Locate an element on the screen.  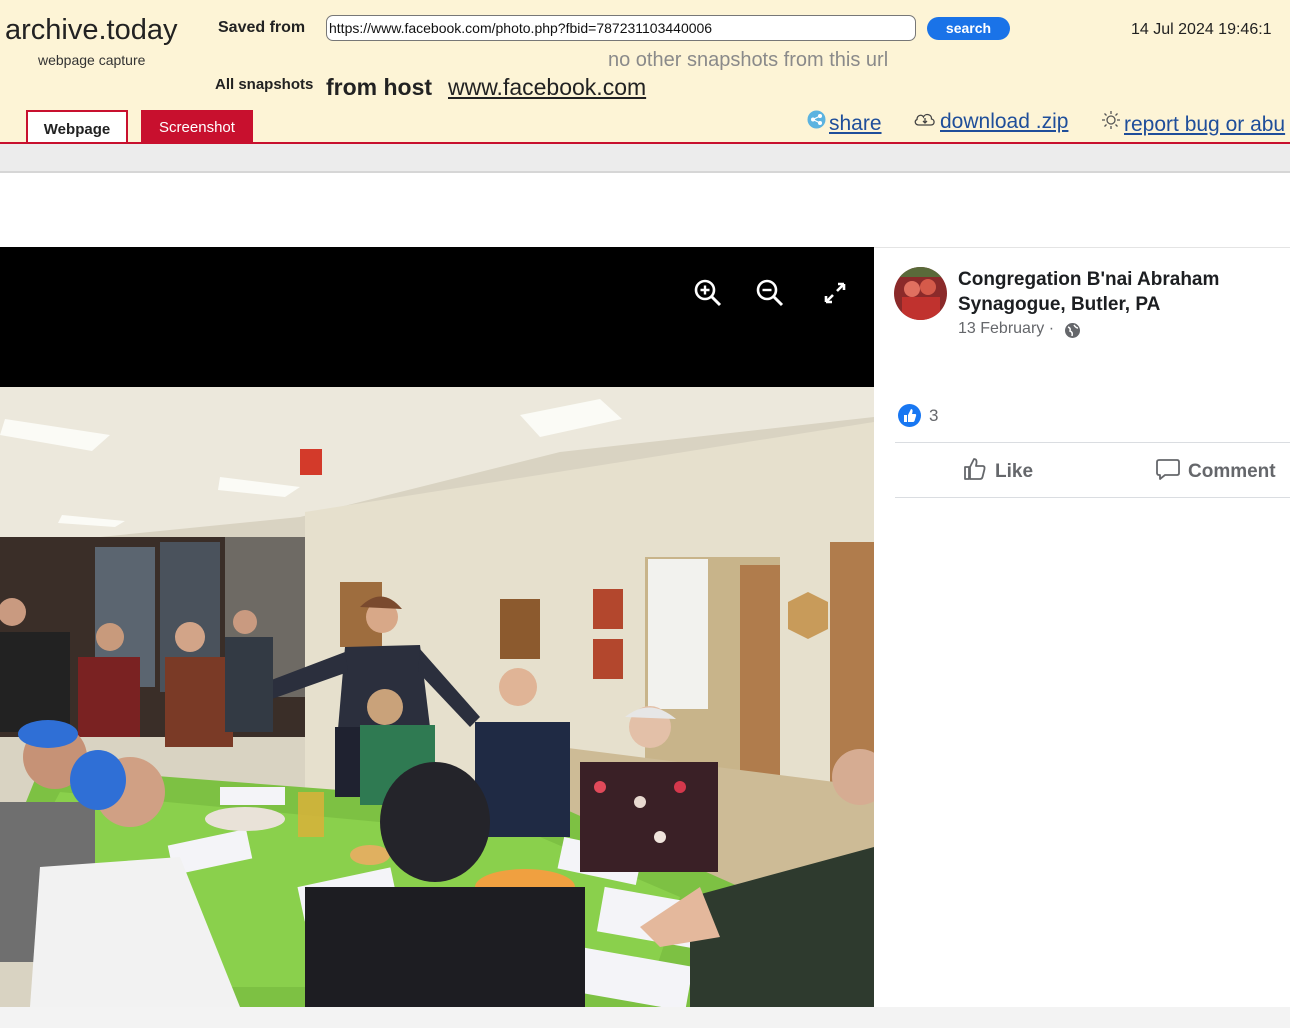
comment-icon is located at coordinates (1168, 469).